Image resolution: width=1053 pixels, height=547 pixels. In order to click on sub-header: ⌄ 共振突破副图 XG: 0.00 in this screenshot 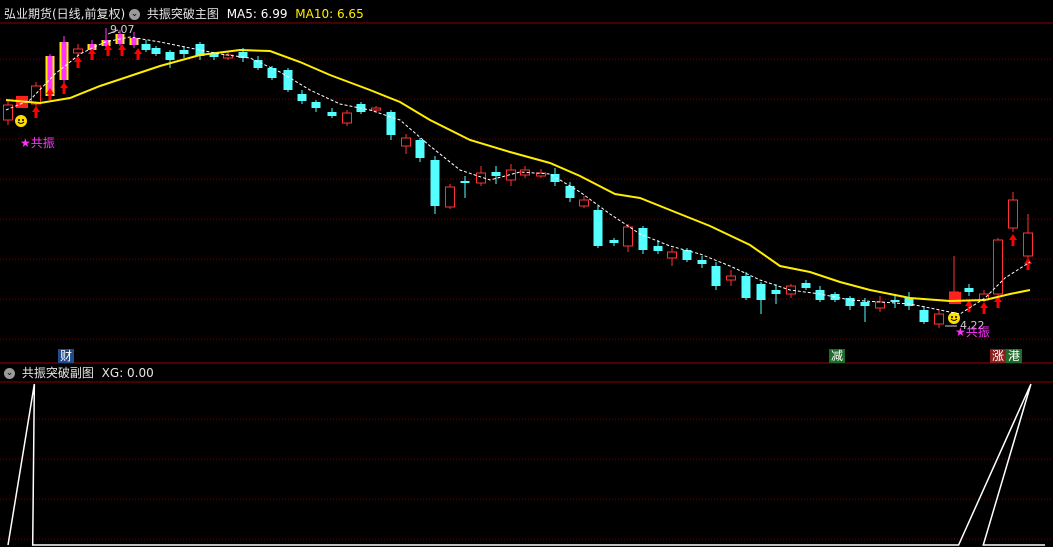, I will do `click(79, 373)`.